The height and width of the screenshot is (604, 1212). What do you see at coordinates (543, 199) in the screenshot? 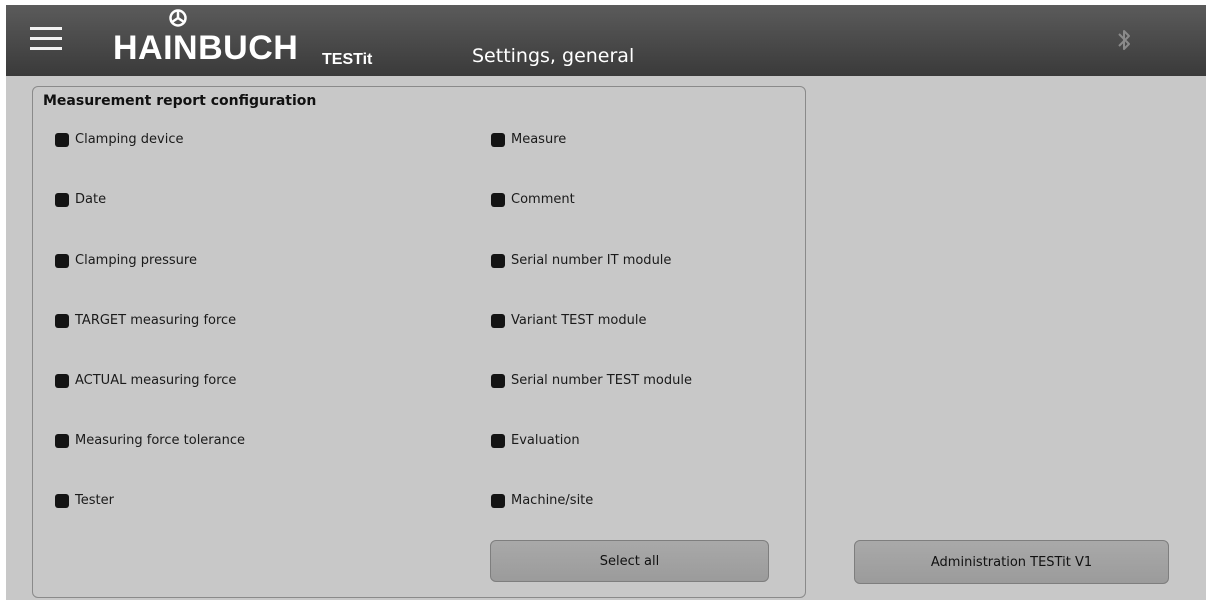
I see `option-label: Comment` at bounding box center [543, 199].